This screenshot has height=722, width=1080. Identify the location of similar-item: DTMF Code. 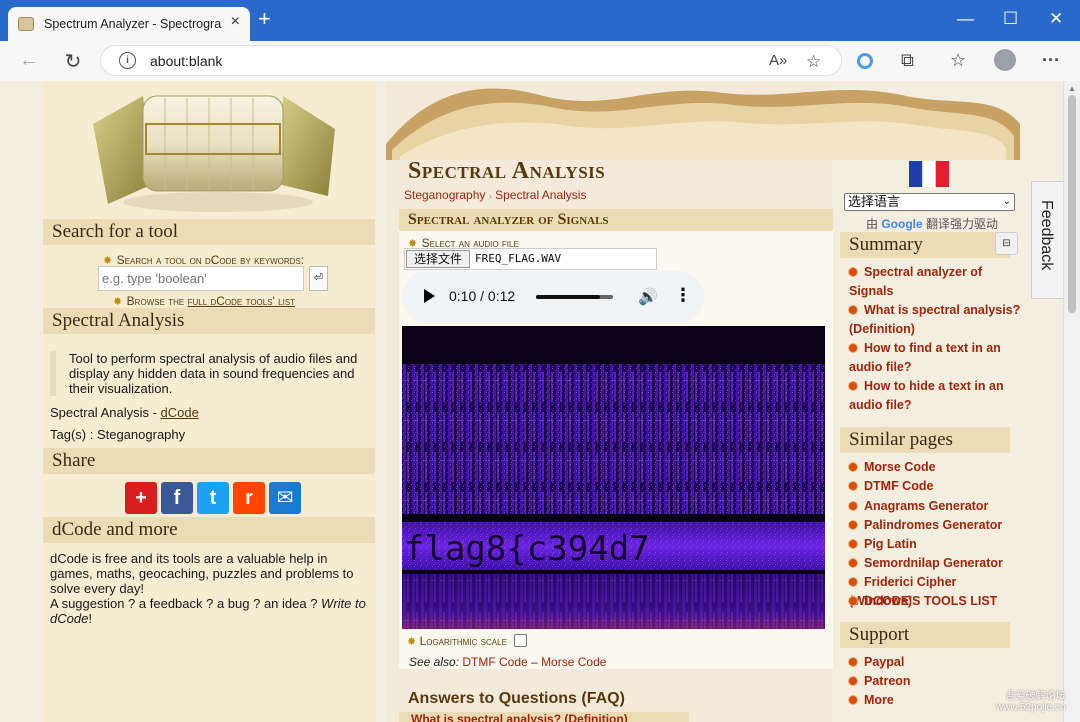
(935, 486).